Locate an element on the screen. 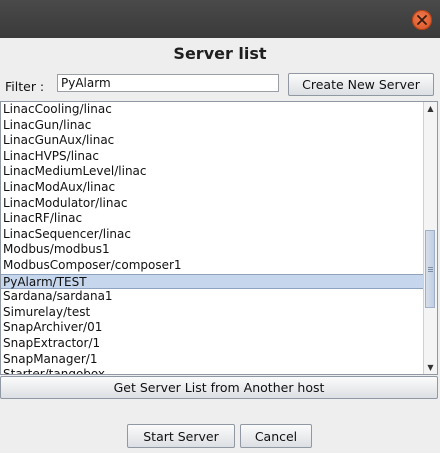 This screenshot has width=440, height=453. server-list-item: Starter/tangobox is located at coordinates (213, 370).